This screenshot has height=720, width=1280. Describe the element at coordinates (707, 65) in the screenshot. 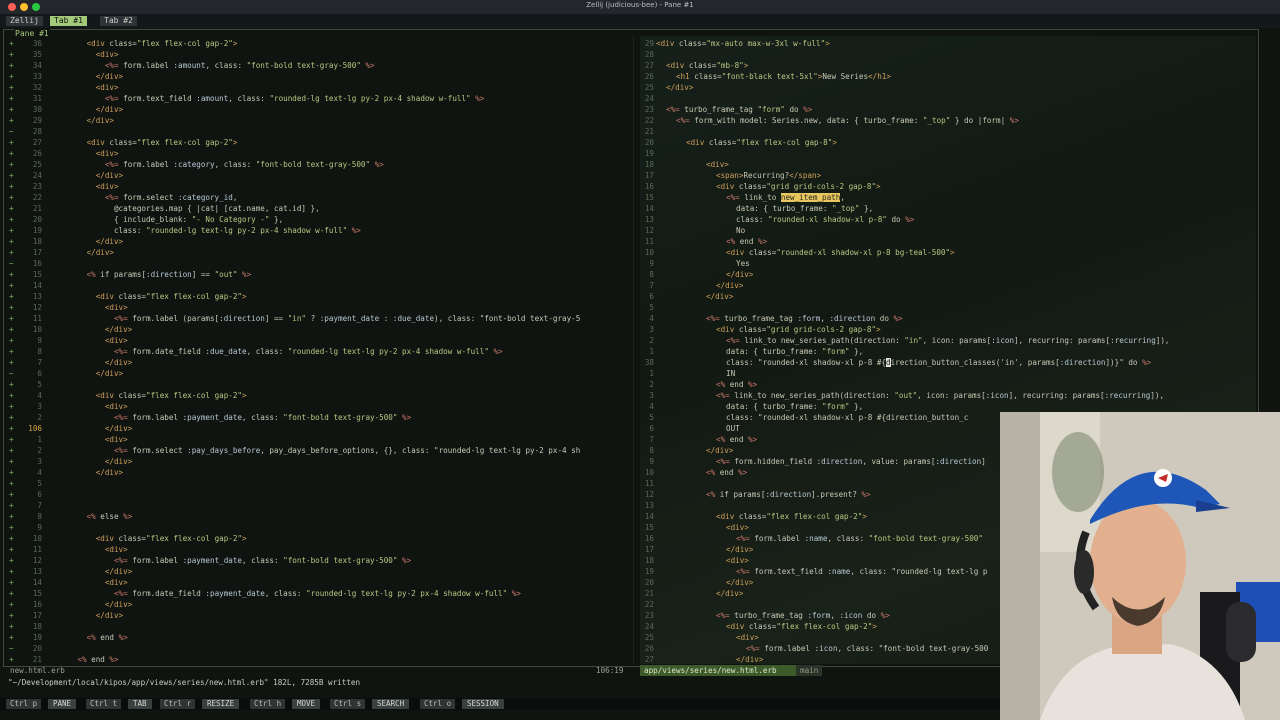

I see `code-line: <div class="mb-8">` at that location.